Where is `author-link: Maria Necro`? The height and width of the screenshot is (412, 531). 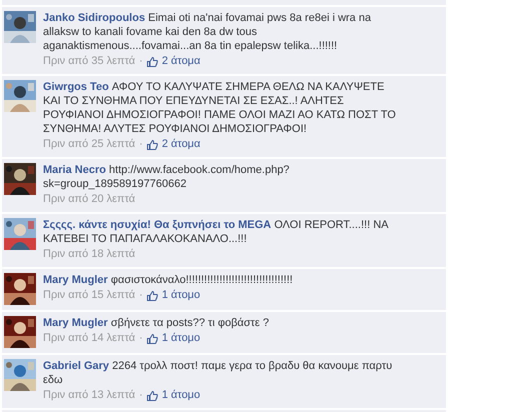
author-link: Maria Necro is located at coordinates (74, 170).